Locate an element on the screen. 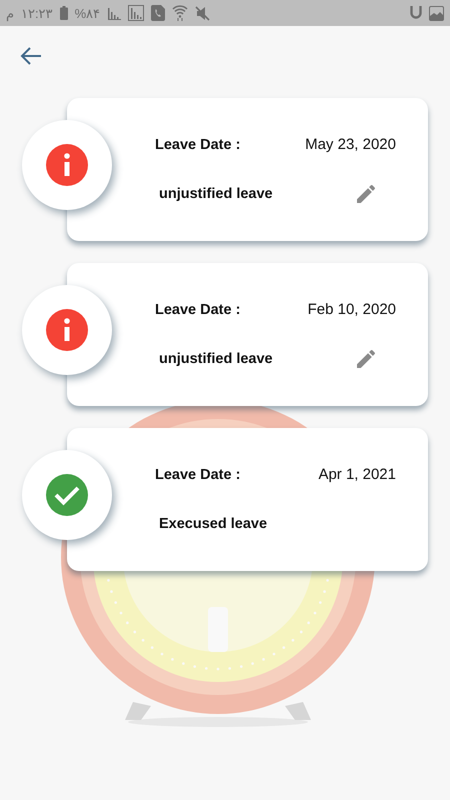 The image size is (450, 800). phone-icon is located at coordinates (158, 13).